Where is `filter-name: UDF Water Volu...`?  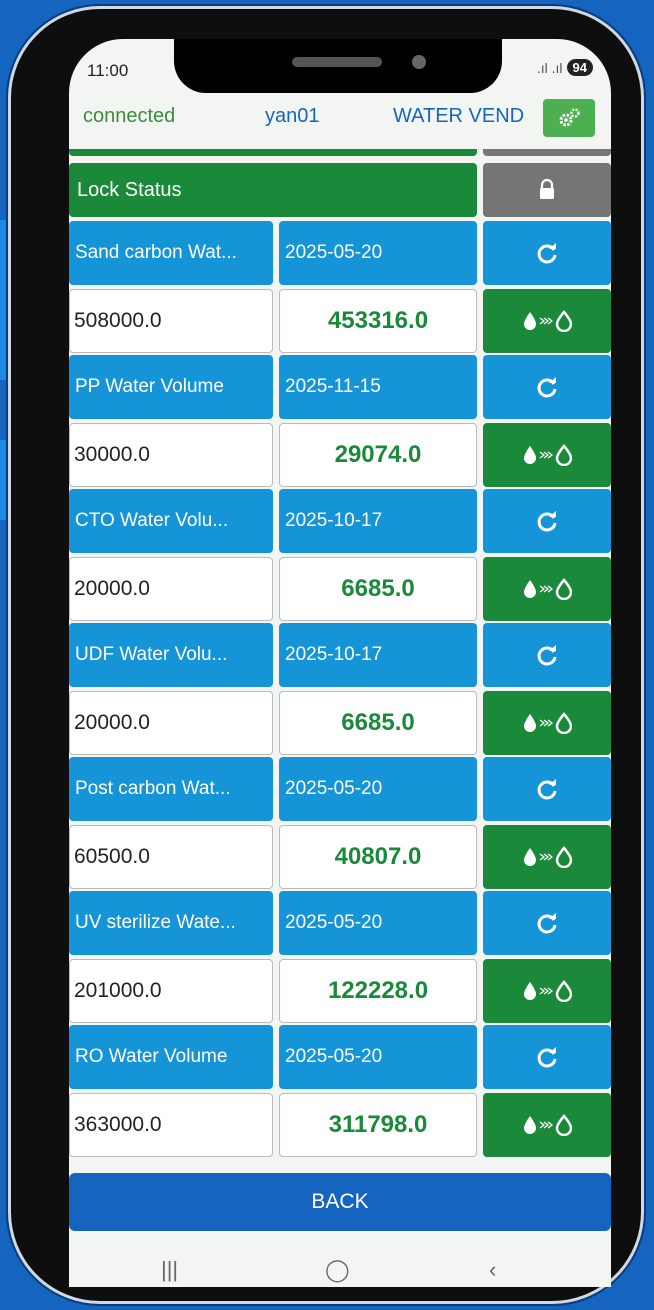 filter-name: UDF Water Volu... is located at coordinates (171, 655).